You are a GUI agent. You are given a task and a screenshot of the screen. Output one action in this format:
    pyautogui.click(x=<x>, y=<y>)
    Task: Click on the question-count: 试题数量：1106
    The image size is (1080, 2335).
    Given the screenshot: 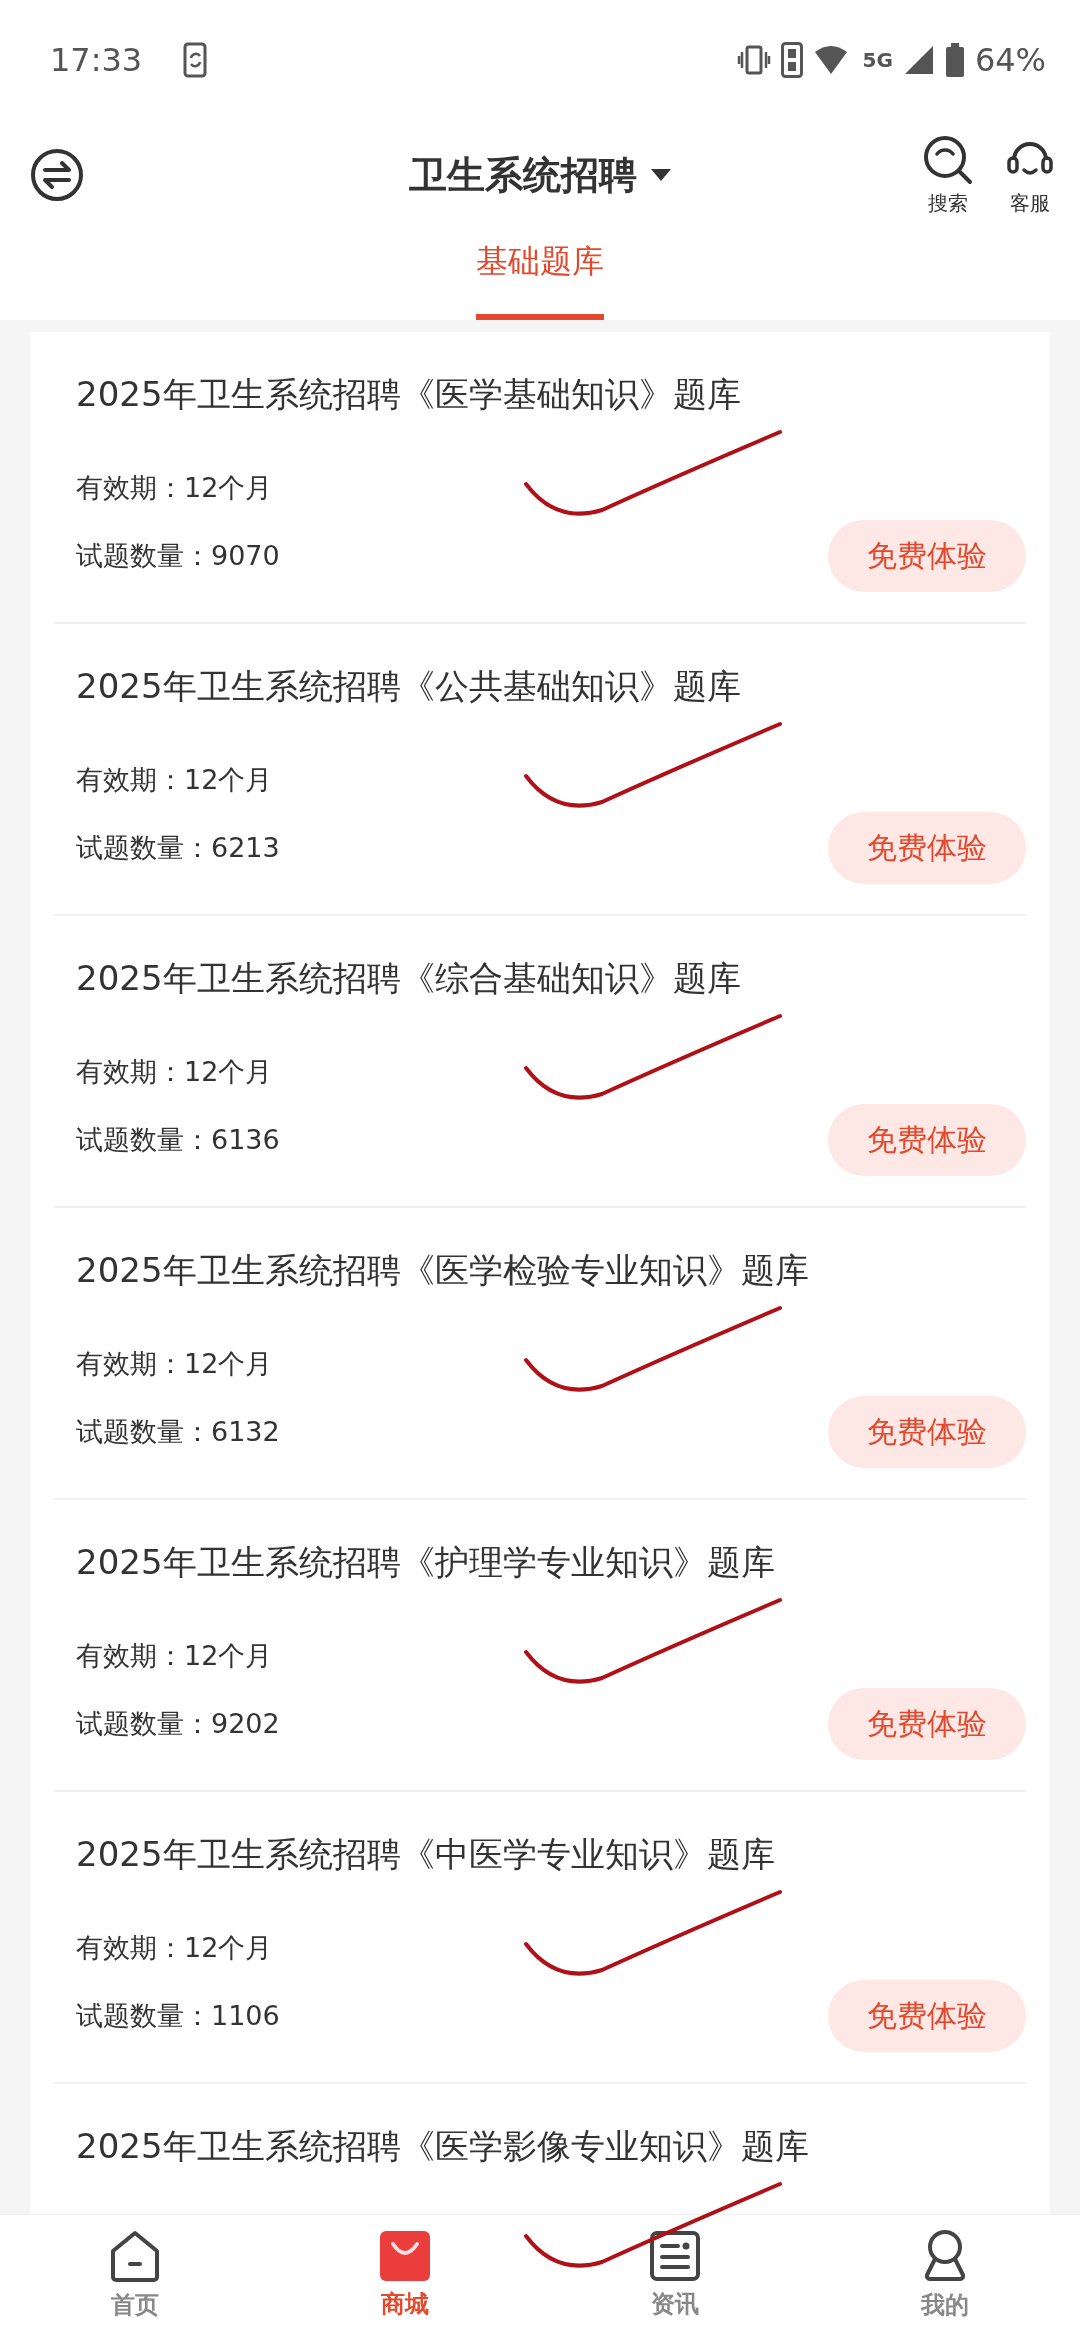 What is the action you would take?
    pyautogui.click(x=178, y=2016)
    